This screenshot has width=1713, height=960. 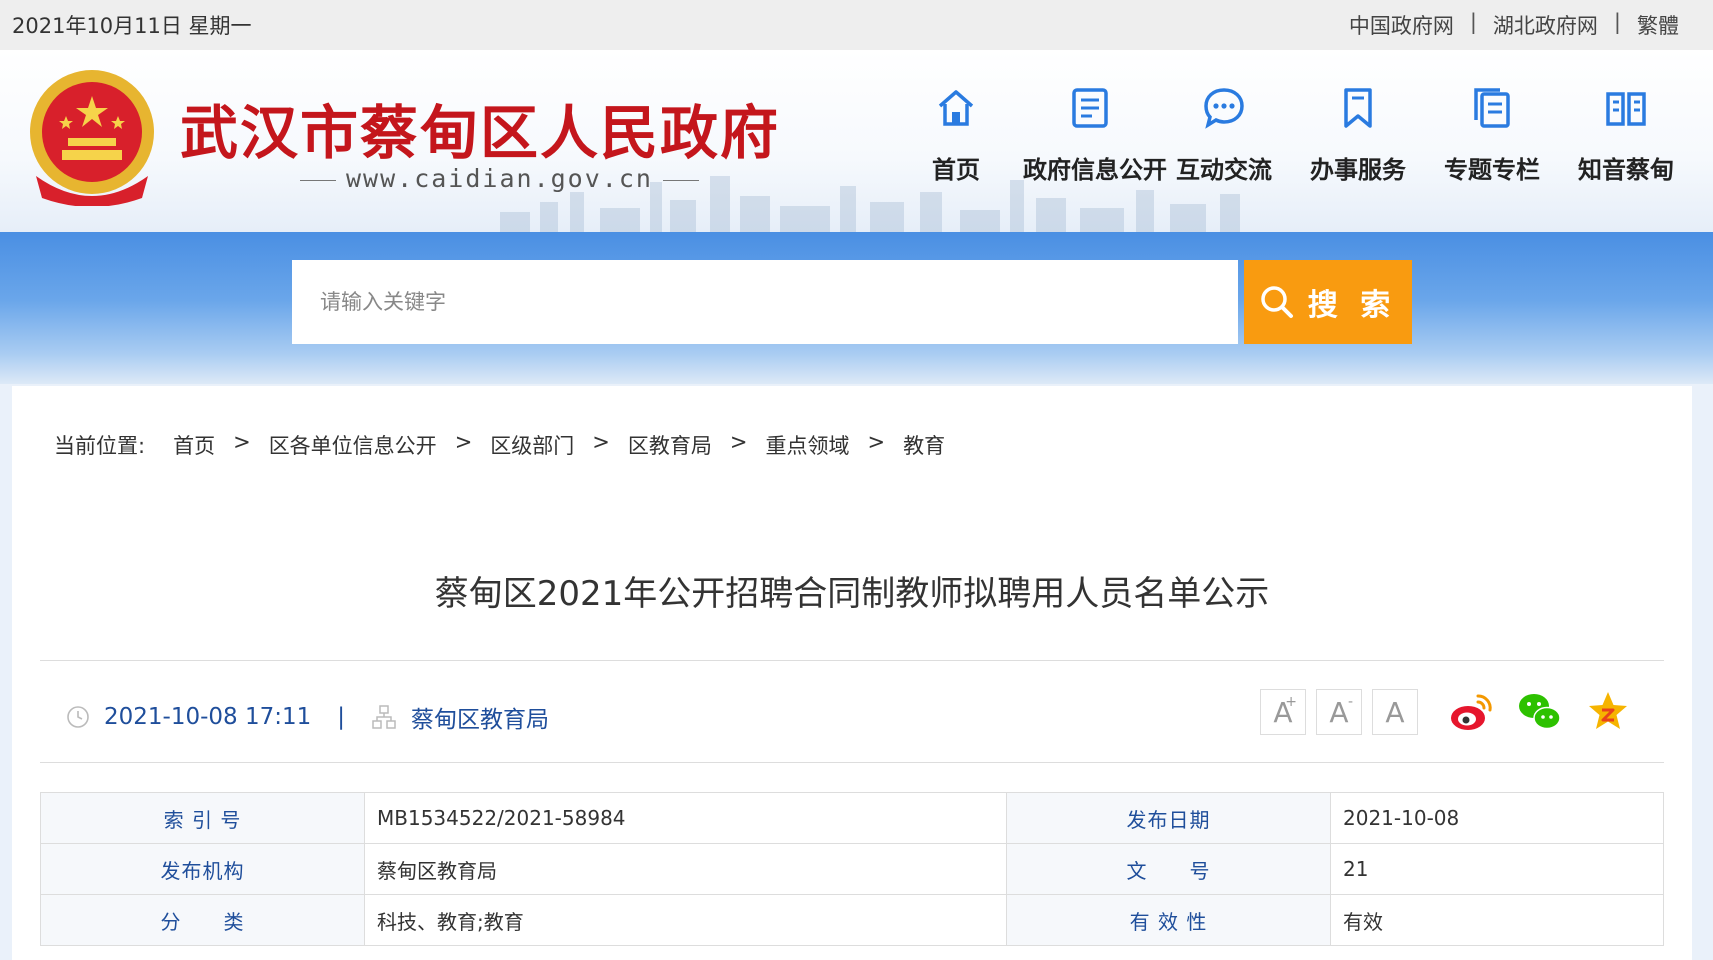 I want to click on info-key: 分 类, so click(x=202, y=920).